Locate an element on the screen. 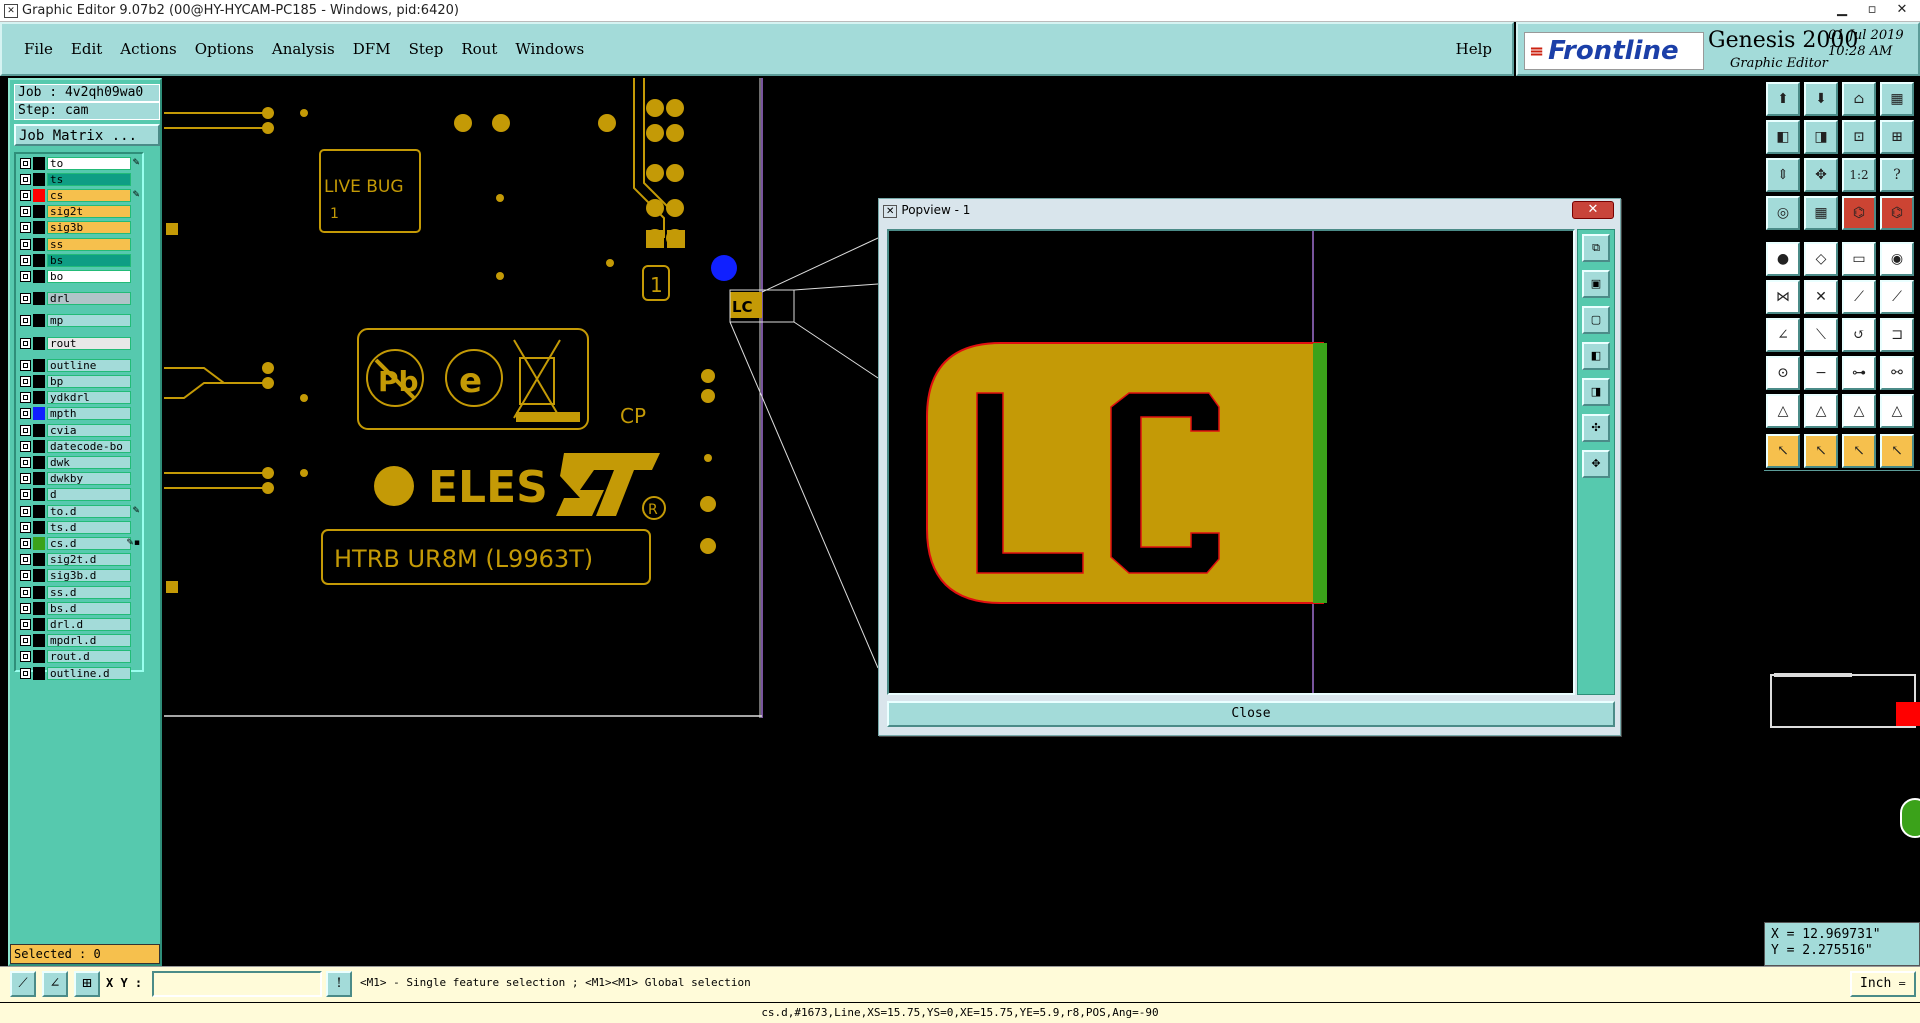  layer-row: datecode-bo is located at coordinates (80, 446).